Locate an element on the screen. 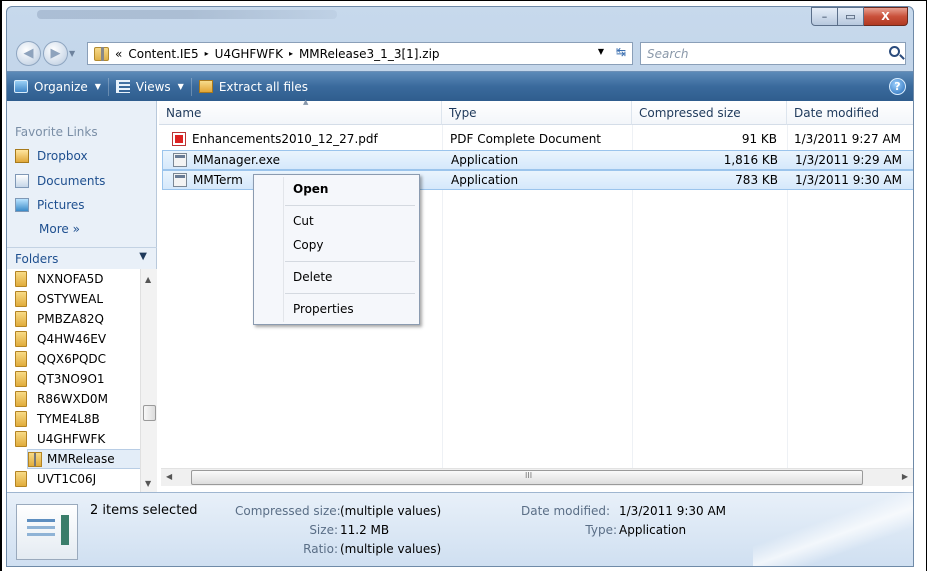 This screenshot has width=927, height=571. tree-item: U4GHFWFK is located at coordinates (60, 439).